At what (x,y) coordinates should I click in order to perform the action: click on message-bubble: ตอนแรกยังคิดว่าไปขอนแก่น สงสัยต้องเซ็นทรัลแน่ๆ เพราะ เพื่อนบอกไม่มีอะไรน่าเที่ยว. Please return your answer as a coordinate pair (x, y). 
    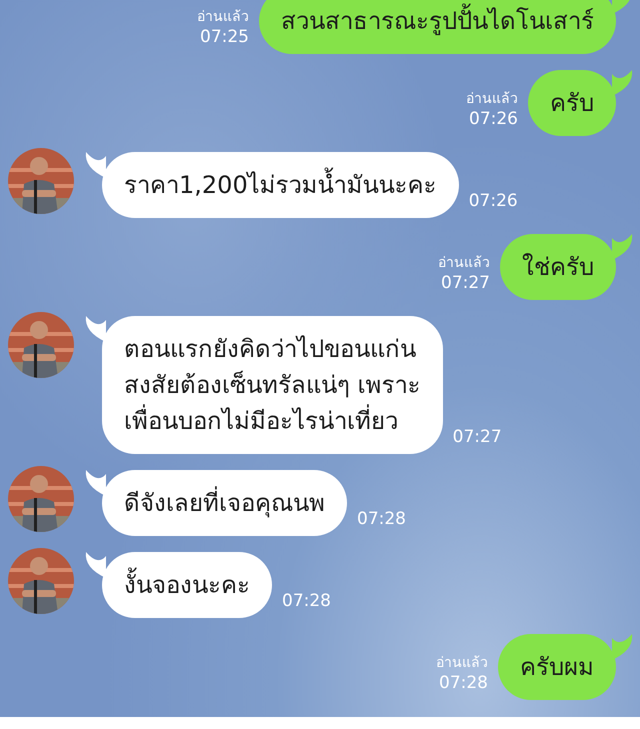
    Looking at the image, I should click on (272, 385).